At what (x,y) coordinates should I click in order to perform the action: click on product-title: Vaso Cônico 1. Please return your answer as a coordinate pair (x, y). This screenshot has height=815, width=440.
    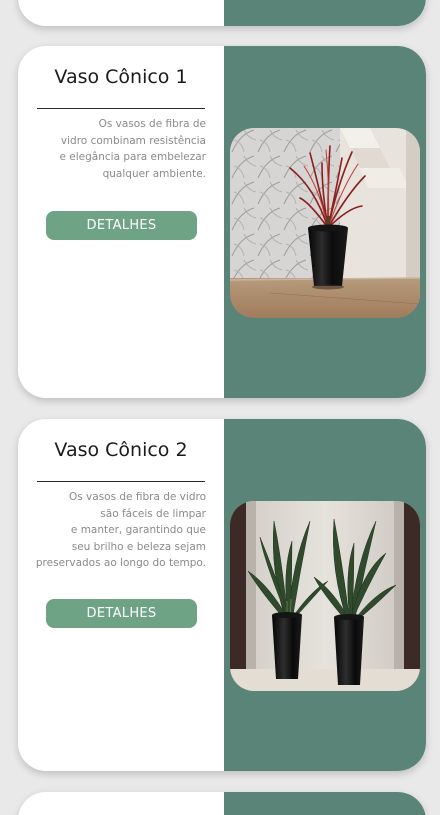
    Looking at the image, I should click on (121, 77).